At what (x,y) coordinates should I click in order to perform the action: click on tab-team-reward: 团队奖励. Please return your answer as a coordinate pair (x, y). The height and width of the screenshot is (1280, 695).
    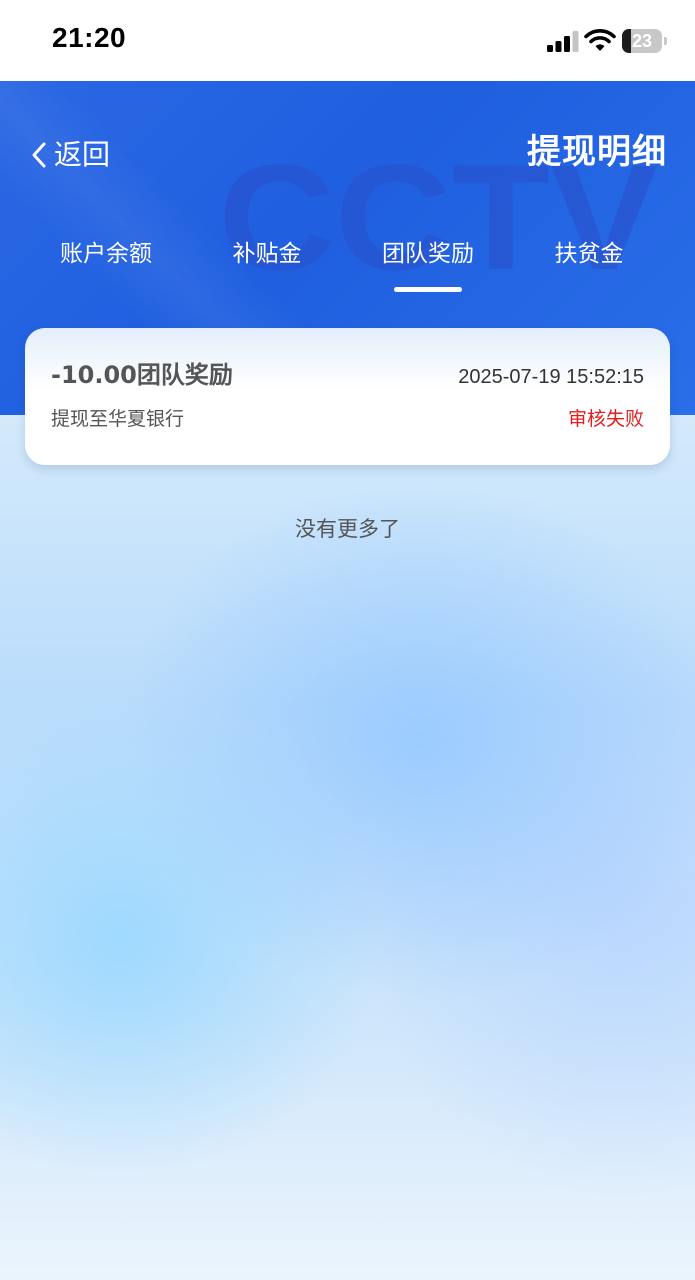
    Looking at the image, I should click on (428, 254).